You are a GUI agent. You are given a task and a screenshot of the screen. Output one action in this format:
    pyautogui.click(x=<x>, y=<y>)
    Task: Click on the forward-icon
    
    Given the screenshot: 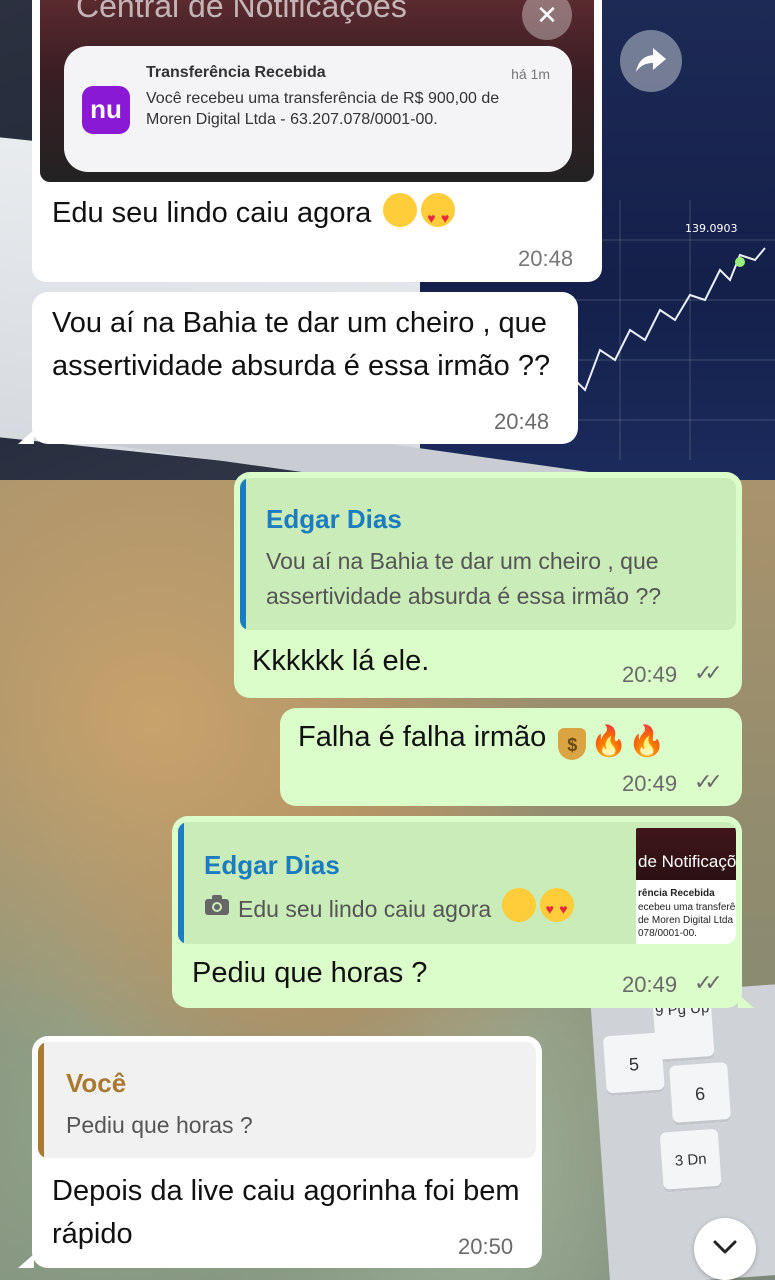 What is the action you would take?
    pyautogui.click(x=651, y=60)
    